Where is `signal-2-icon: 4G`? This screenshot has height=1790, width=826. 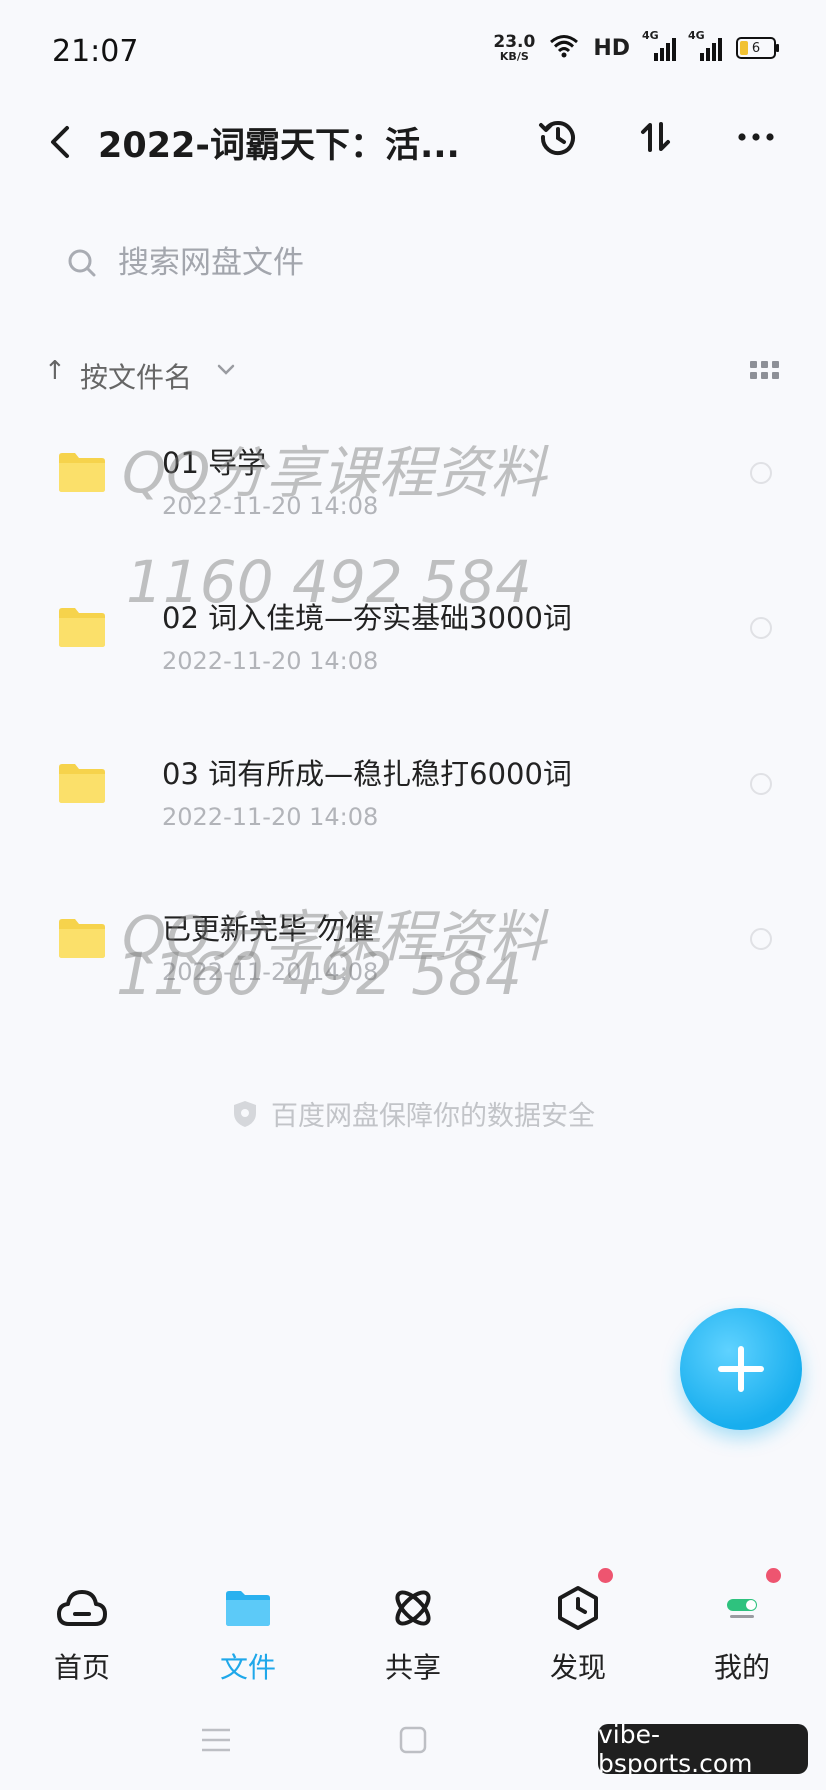 signal-2-icon: 4G is located at coordinates (705, 45).